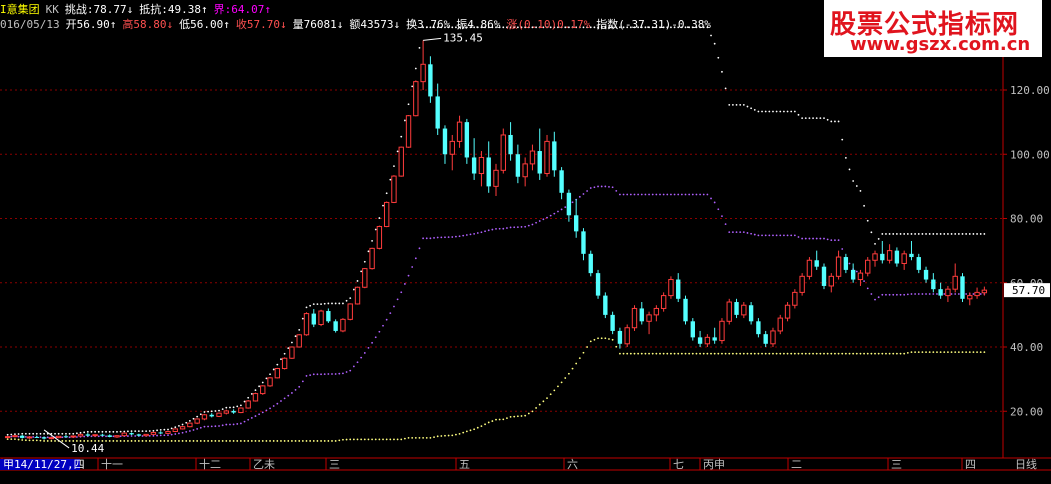  What do you see at coordinates (173, 9) in the screenshot?
I see `header-item: 抵抗:49.38↑` at bounding box center [173, 9].